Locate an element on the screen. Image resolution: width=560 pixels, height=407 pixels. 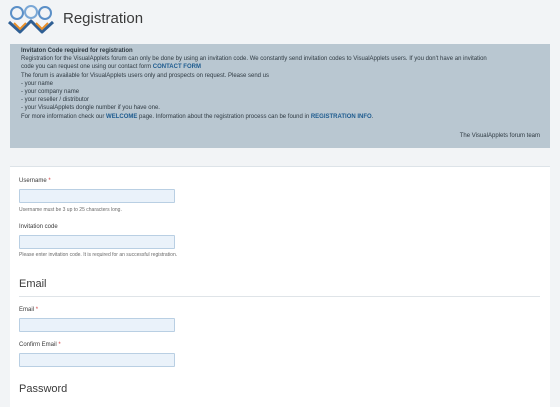
email-input is located at coordinates (97, 325).